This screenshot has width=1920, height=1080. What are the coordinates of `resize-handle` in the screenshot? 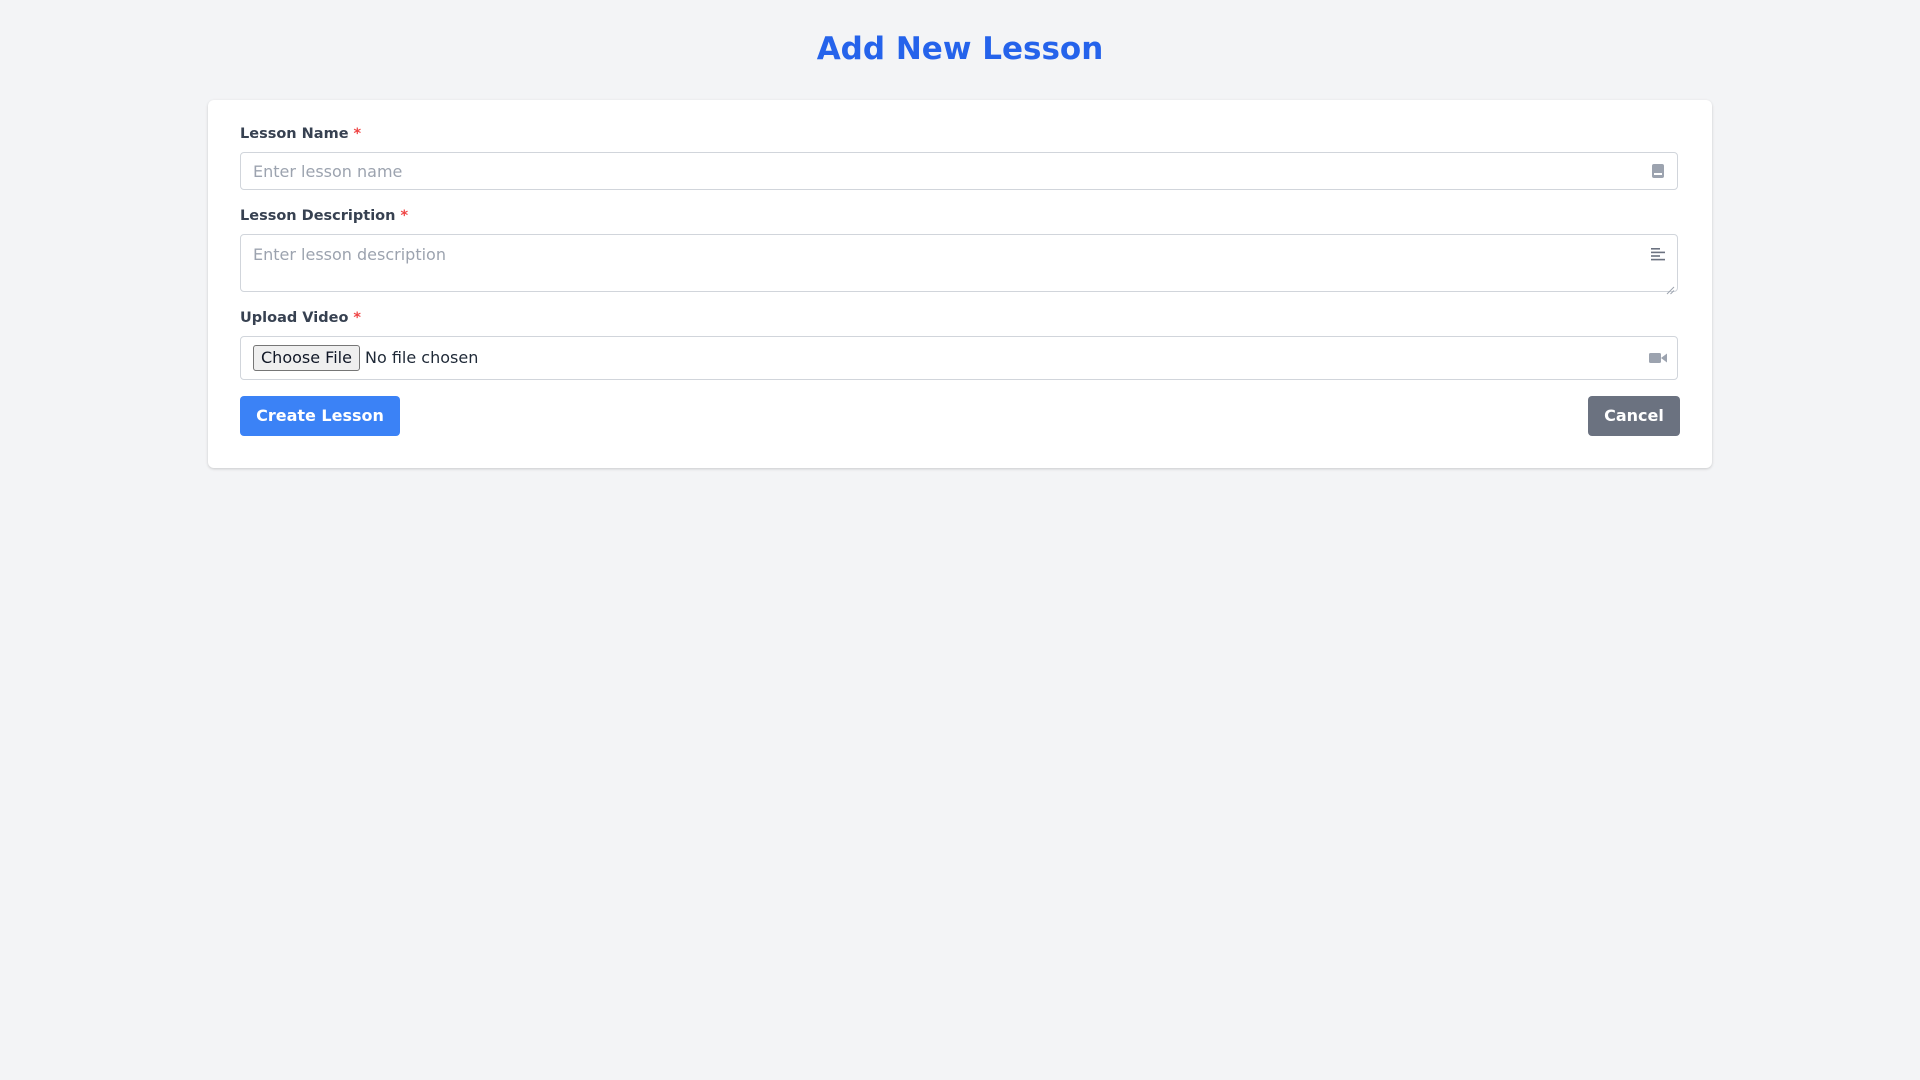 It's located at (1670, 287).